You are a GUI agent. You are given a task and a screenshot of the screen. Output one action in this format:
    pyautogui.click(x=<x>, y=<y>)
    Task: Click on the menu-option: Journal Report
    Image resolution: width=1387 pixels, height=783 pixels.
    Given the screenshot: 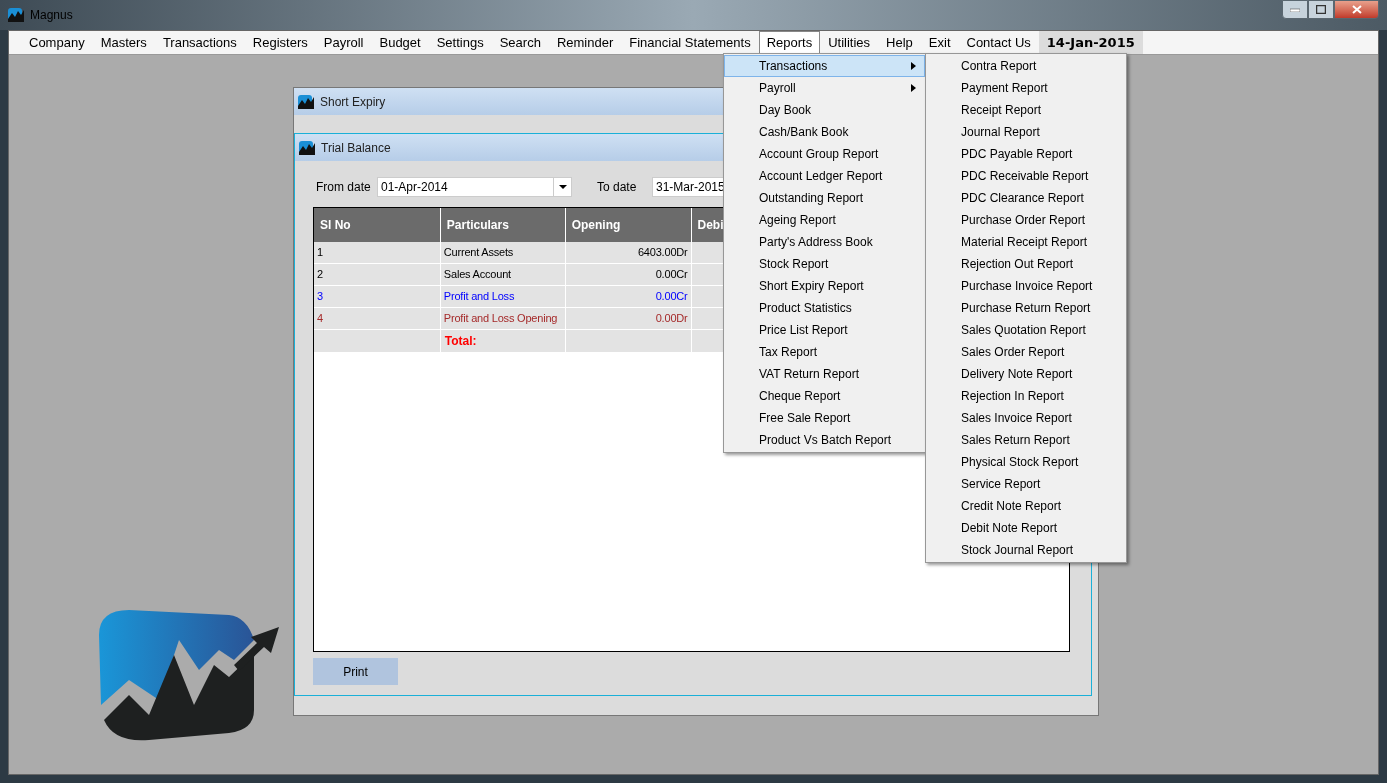 What is the action you would take?
    pyautogui.click(x=1026, y=132)
    